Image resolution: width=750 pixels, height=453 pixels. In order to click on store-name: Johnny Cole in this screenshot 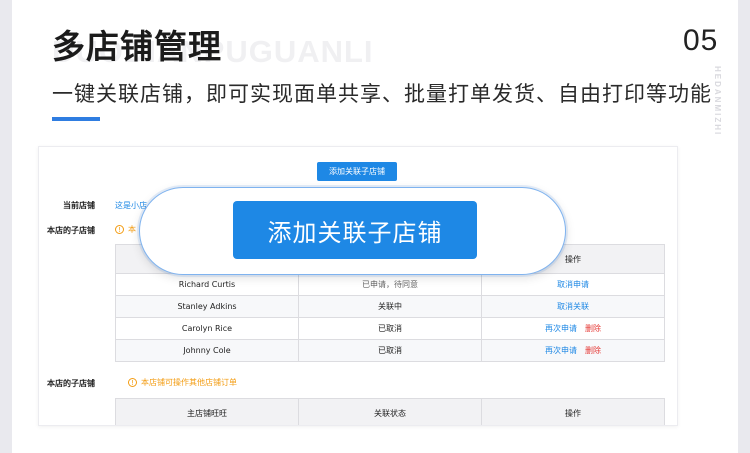, I will do `click(207, 350)`.